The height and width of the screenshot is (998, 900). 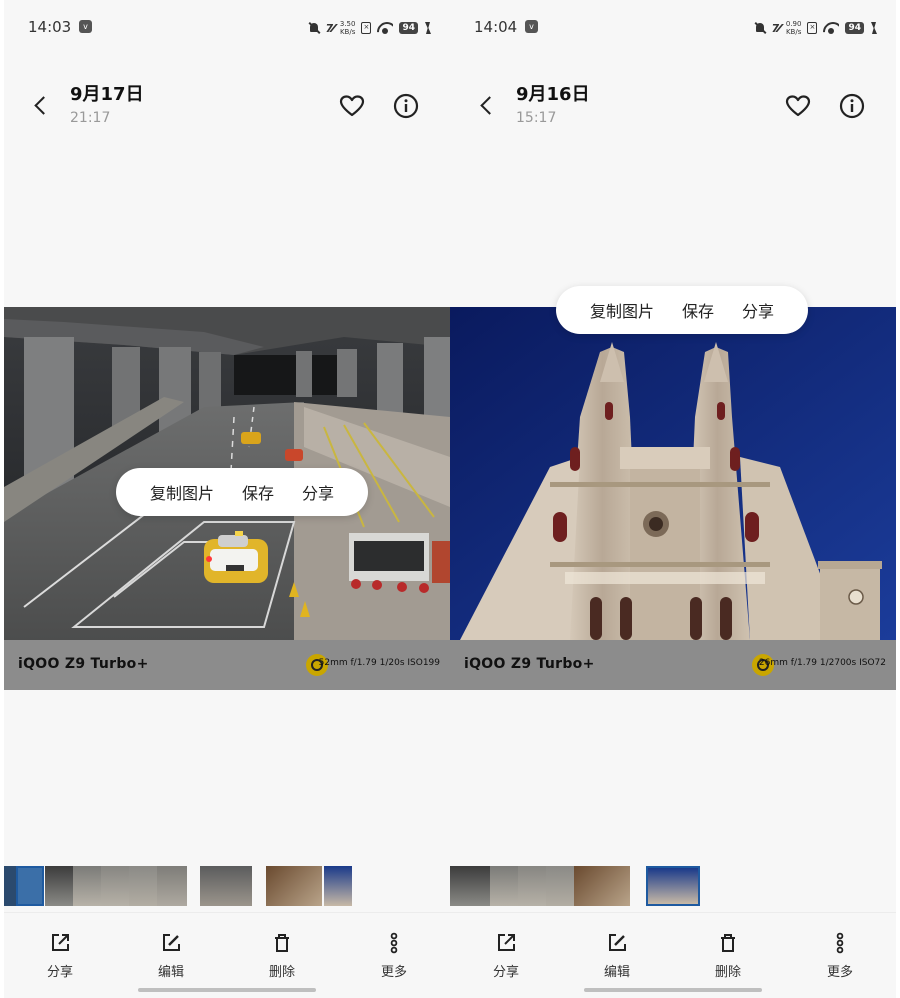 I want to click on viewer-header: 9月16日 15:17, so click(x=673, y=108).